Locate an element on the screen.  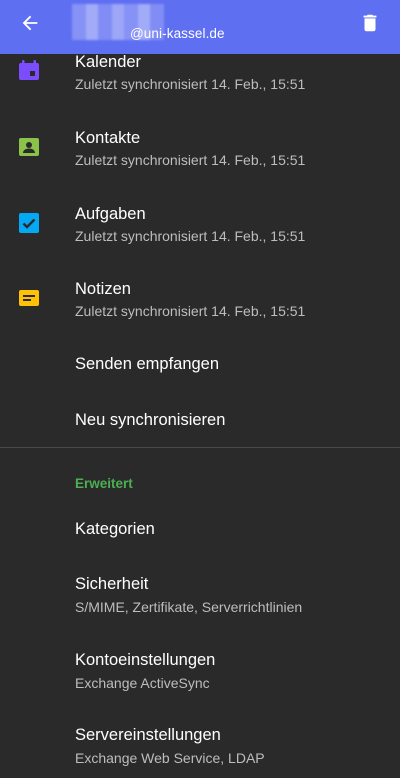
account-settings-title: Kontoeinstellungen is located at coordinates (145, 660).